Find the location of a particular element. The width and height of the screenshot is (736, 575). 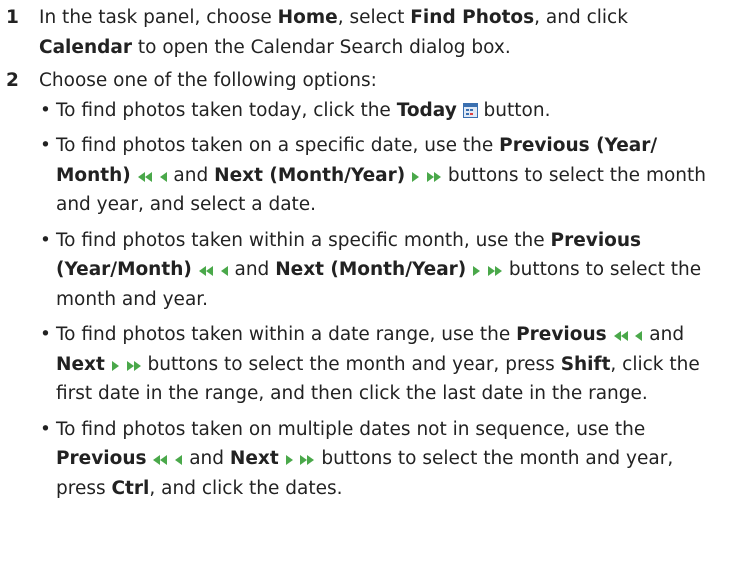

today-term: Today is located at coordinates (426, 110).